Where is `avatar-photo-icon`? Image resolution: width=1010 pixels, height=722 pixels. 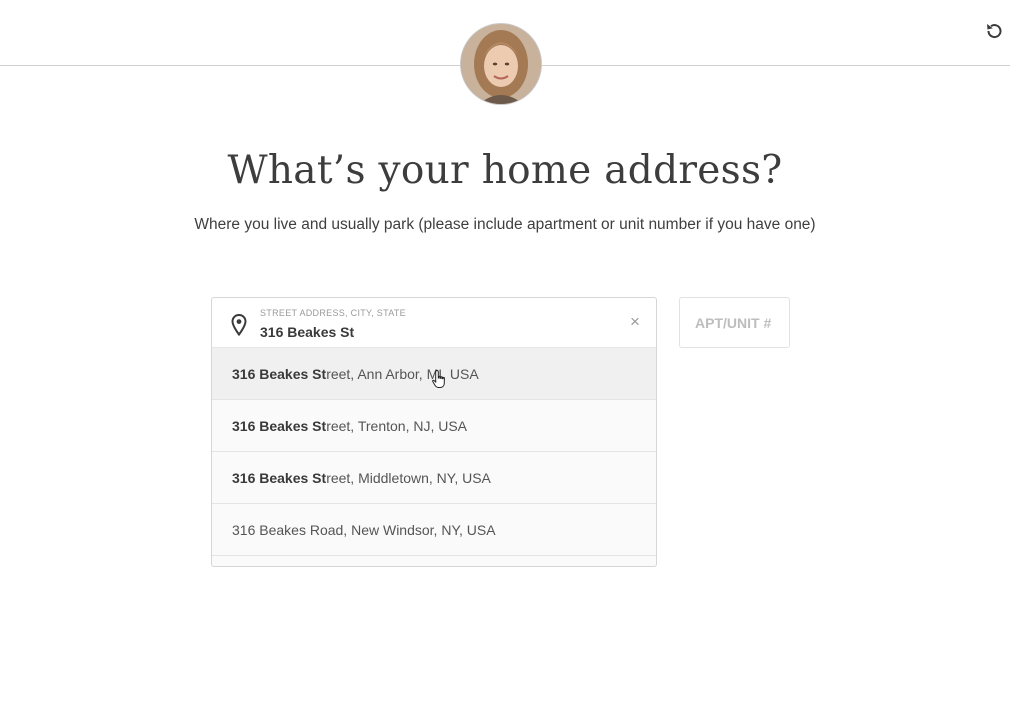 avatar-photo-icon is located at coordinates (501, 64).